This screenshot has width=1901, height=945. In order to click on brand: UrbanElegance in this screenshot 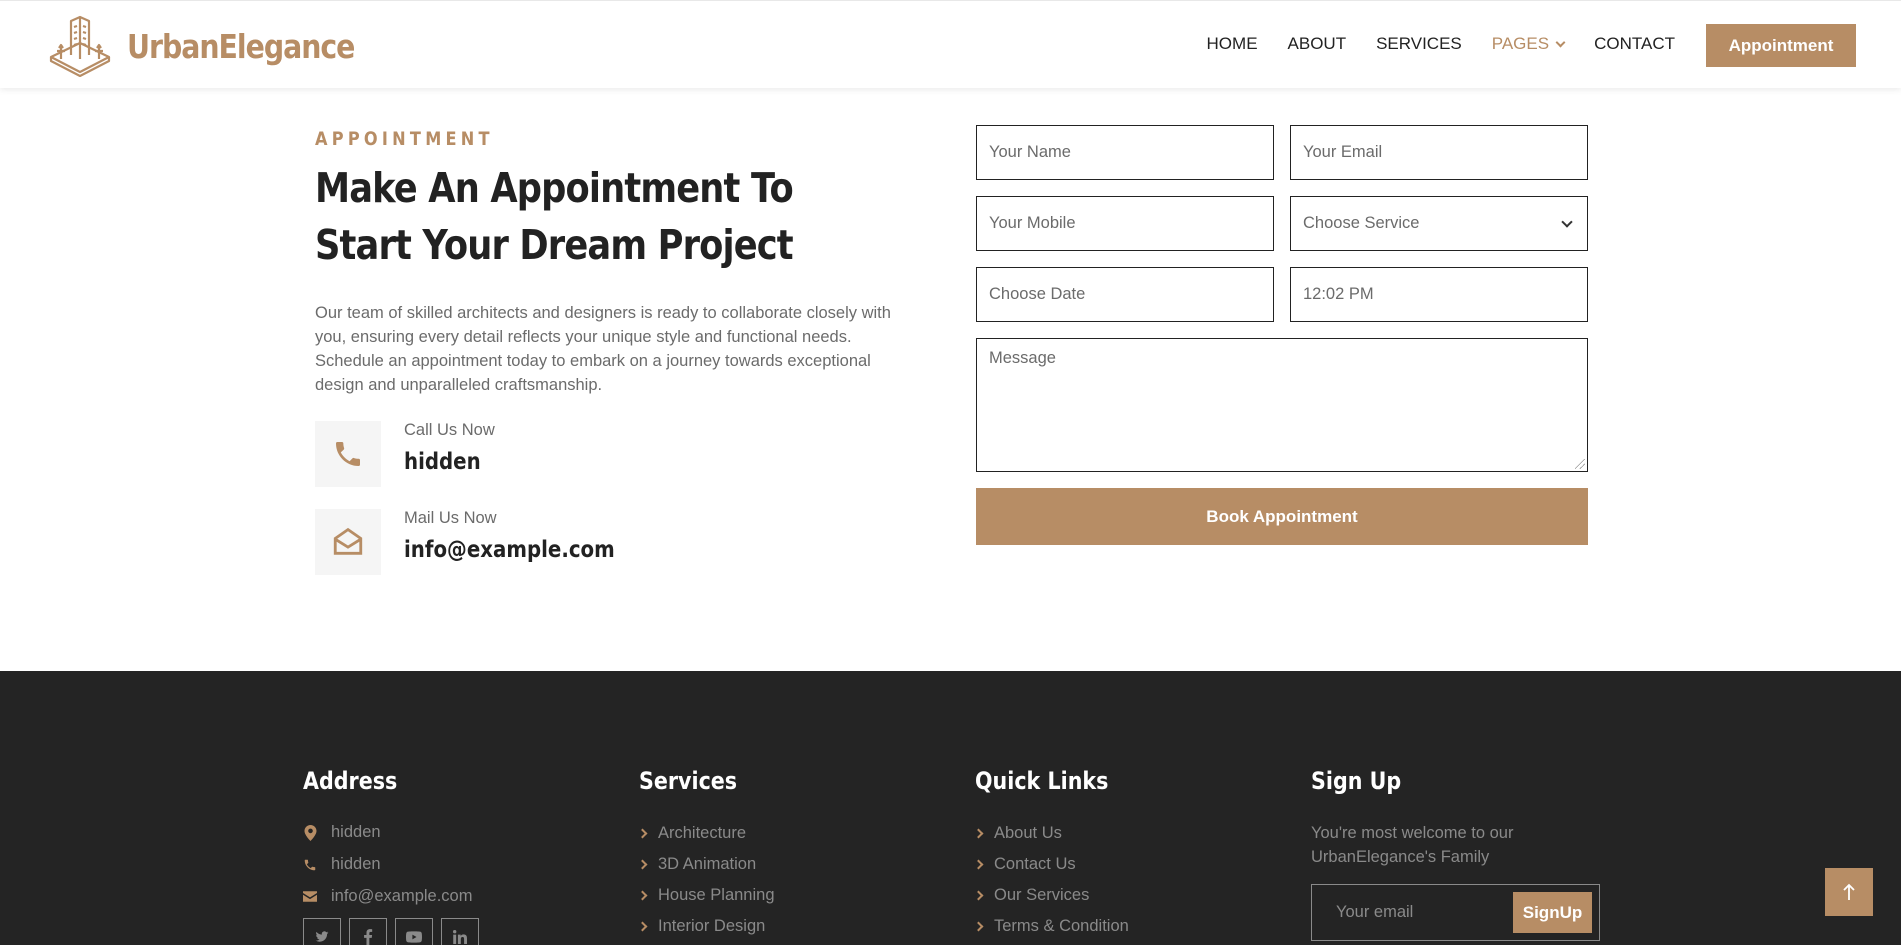, I will do `click(219, 46)`.